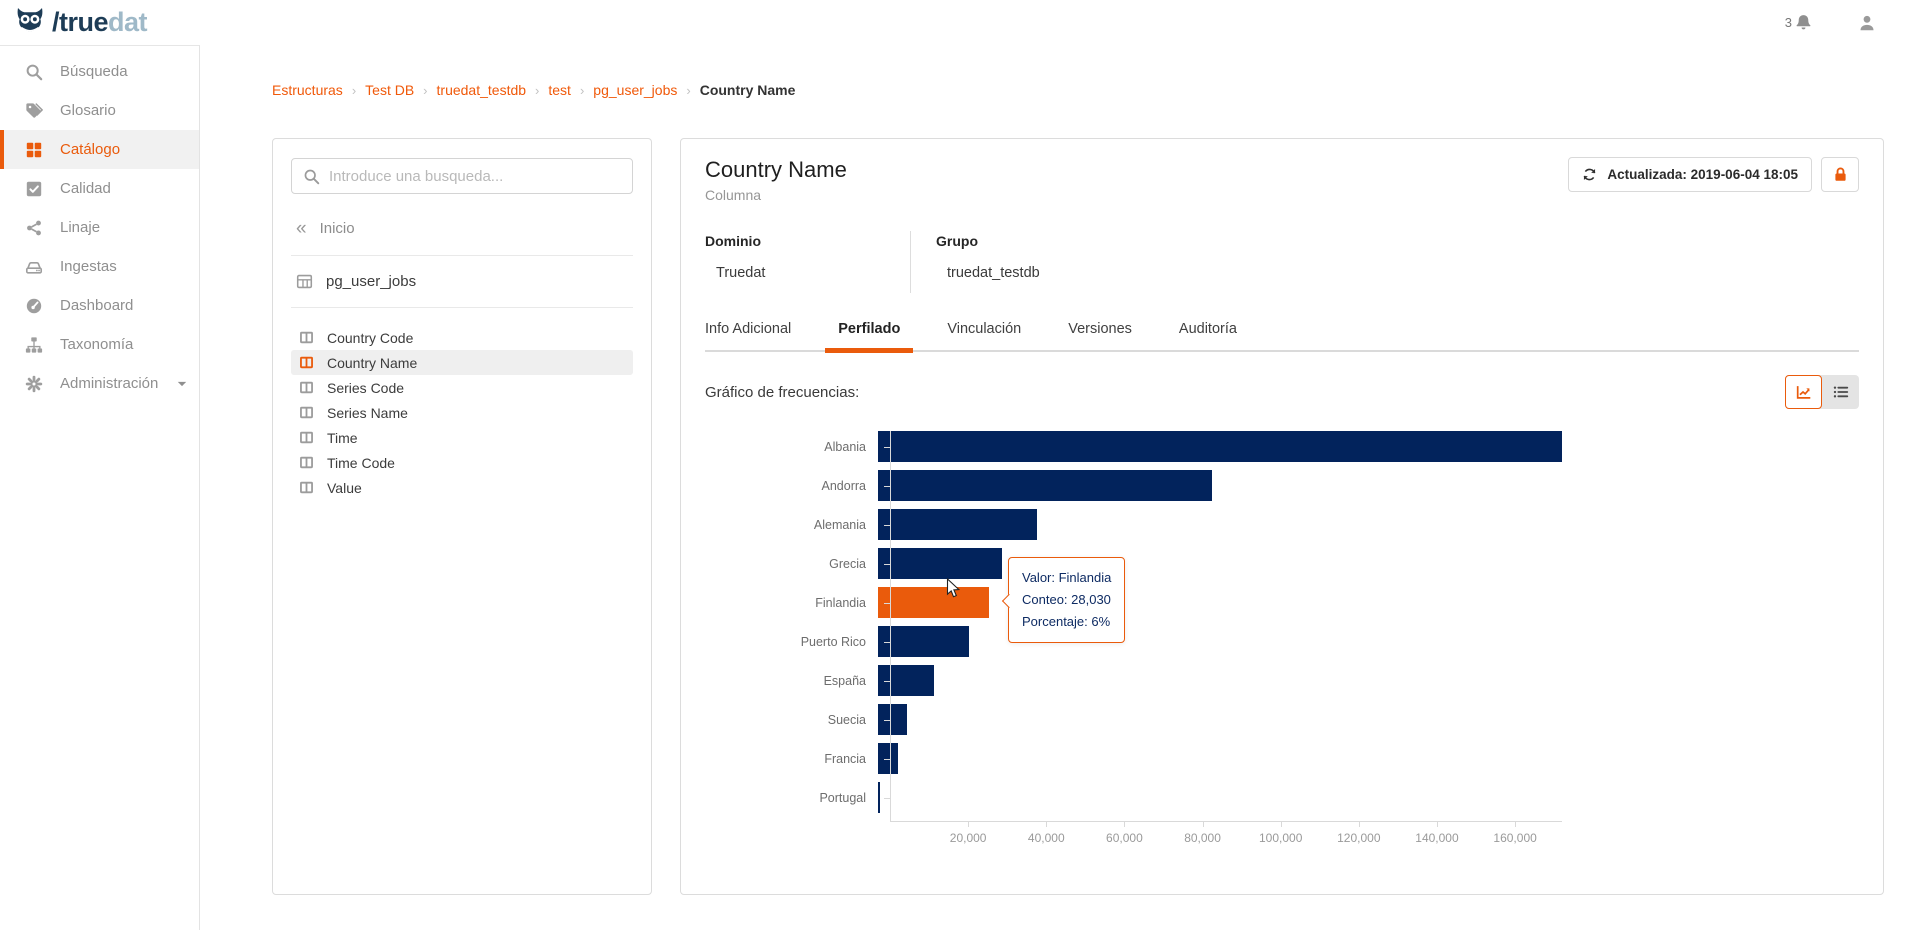 The width and height of the screenshot is (1907, 930). I want to click on user-menu-button, so click(1867, 23).